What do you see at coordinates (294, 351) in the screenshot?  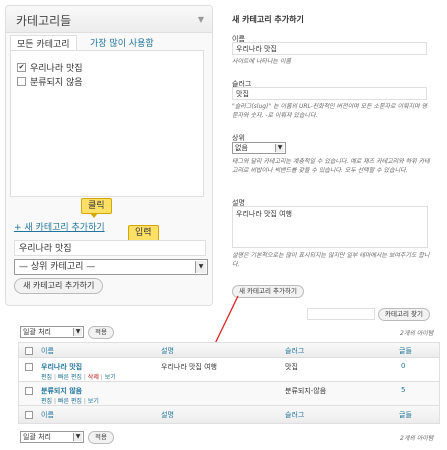 I see `column-header-slug: 슬러그` at bounding box center [294, 351].